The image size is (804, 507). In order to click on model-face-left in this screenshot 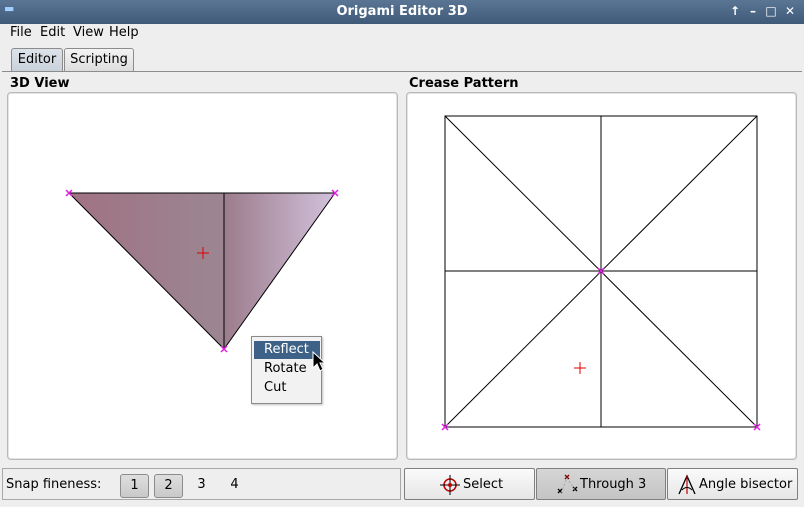, I will do `click(146, 271)`.